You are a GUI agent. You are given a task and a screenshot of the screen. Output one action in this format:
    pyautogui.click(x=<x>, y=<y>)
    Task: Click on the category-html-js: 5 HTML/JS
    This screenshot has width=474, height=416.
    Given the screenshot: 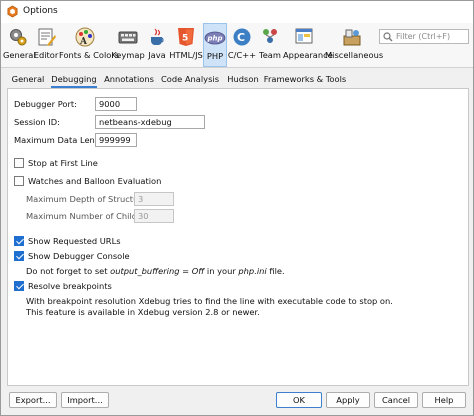 What is the action you would take?
    pyautogui.click(x=186, y=45)
    